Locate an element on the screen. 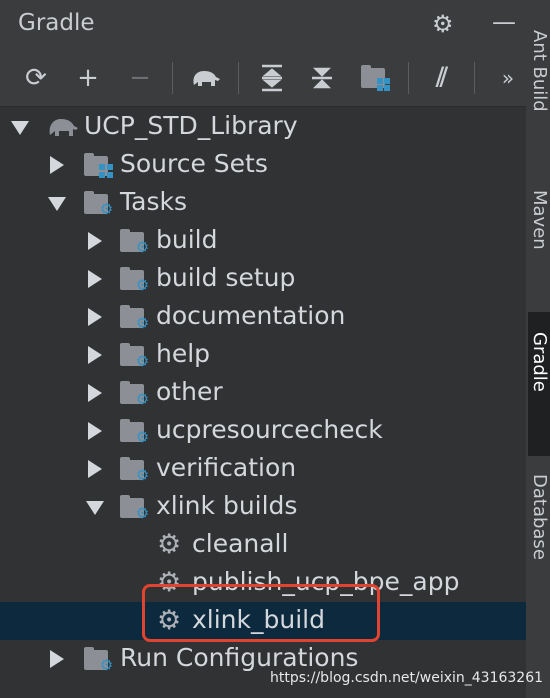 Image resolution: width=550 pixels, height=698 pixels. tree-root: UCP_STD_Library is located at coordinates (263, 127).